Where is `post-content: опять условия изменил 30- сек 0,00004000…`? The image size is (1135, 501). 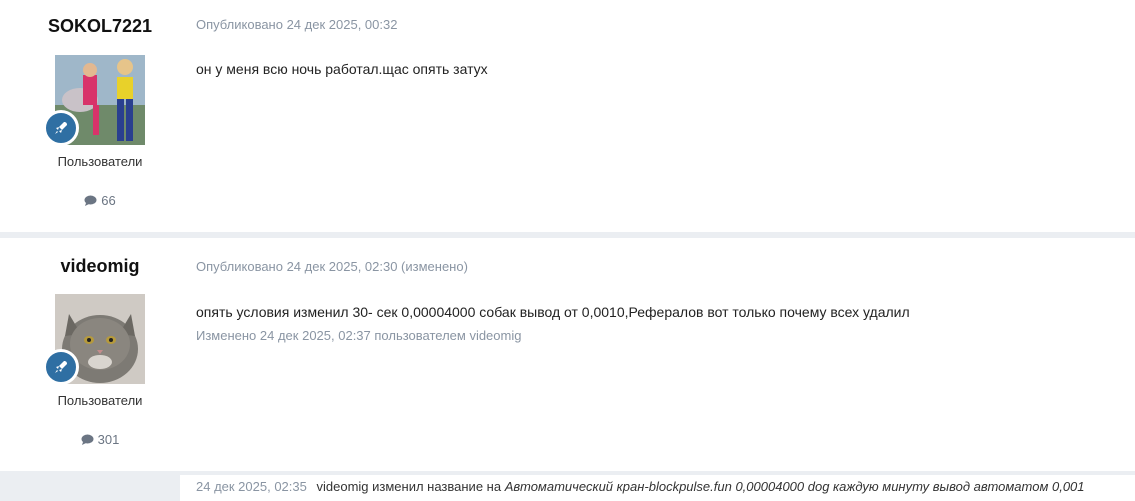
post-content: опять условия изменил 30- сек 0,00004000… is located at coordinates (553, 312).